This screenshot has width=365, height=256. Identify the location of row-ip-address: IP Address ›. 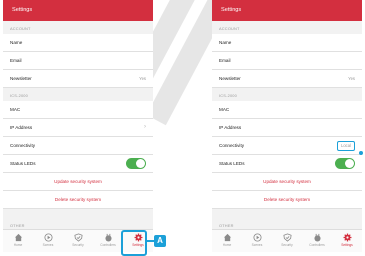
(78, 128).